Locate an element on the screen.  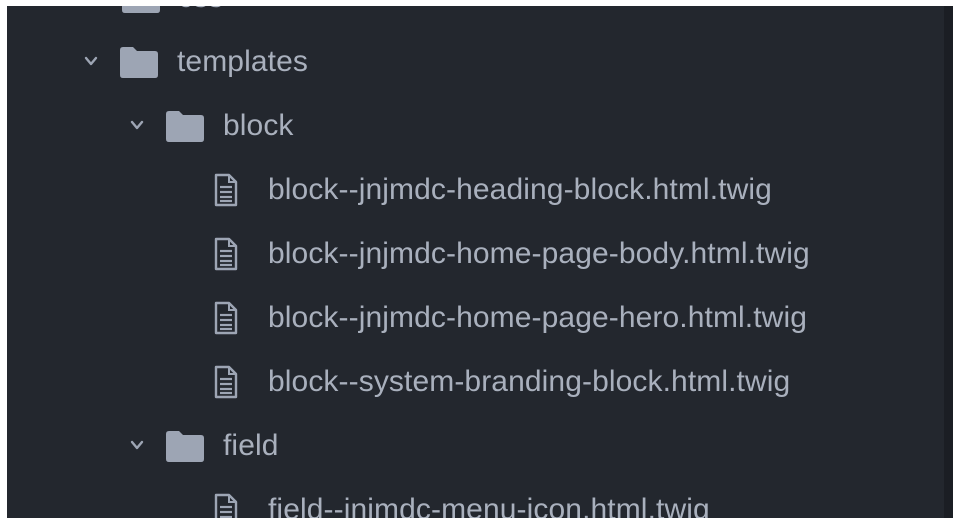
tree-file: block--jnjmdc-heading-block.html.twig is located at coordinates (473, 190).